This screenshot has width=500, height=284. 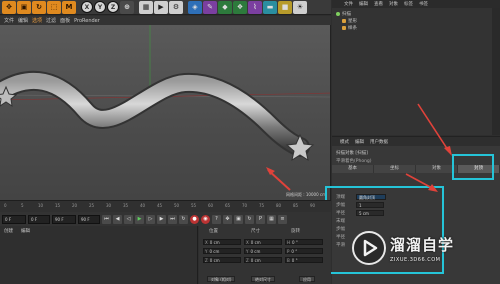 What do you see at coordinates (165, 20) in the screenshot?
I see `viewport-menubar: 文件 编辑 选项 过滤 面板 ProRender` at bounding box center [165, 20].